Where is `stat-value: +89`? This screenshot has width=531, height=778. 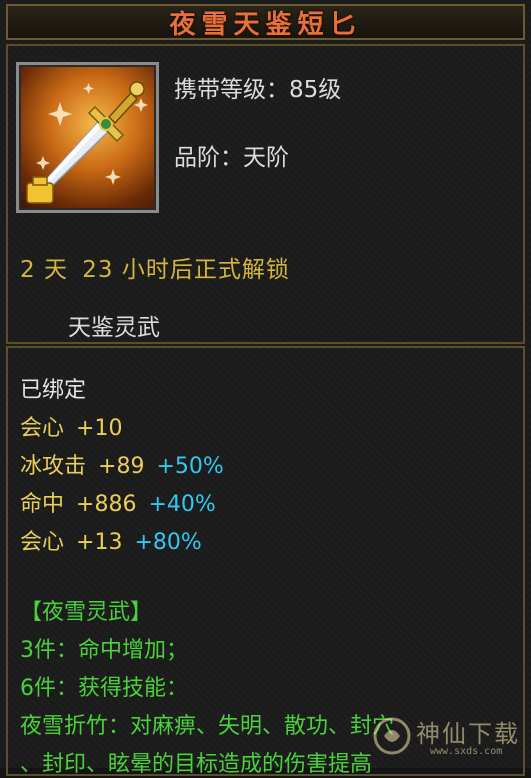
stat-value: +89 is located at coordinates (121, 466).